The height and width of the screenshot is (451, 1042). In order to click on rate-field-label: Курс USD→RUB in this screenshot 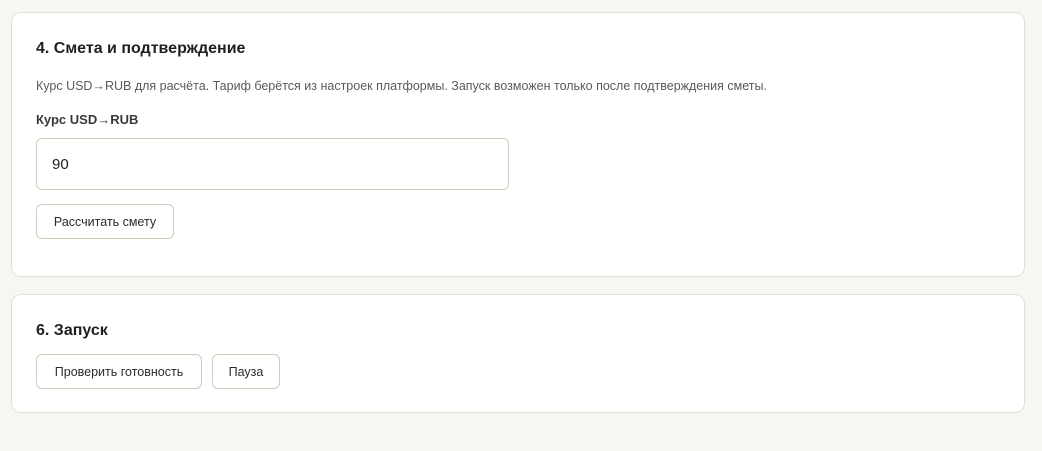, I will do `click(87, 119)`.